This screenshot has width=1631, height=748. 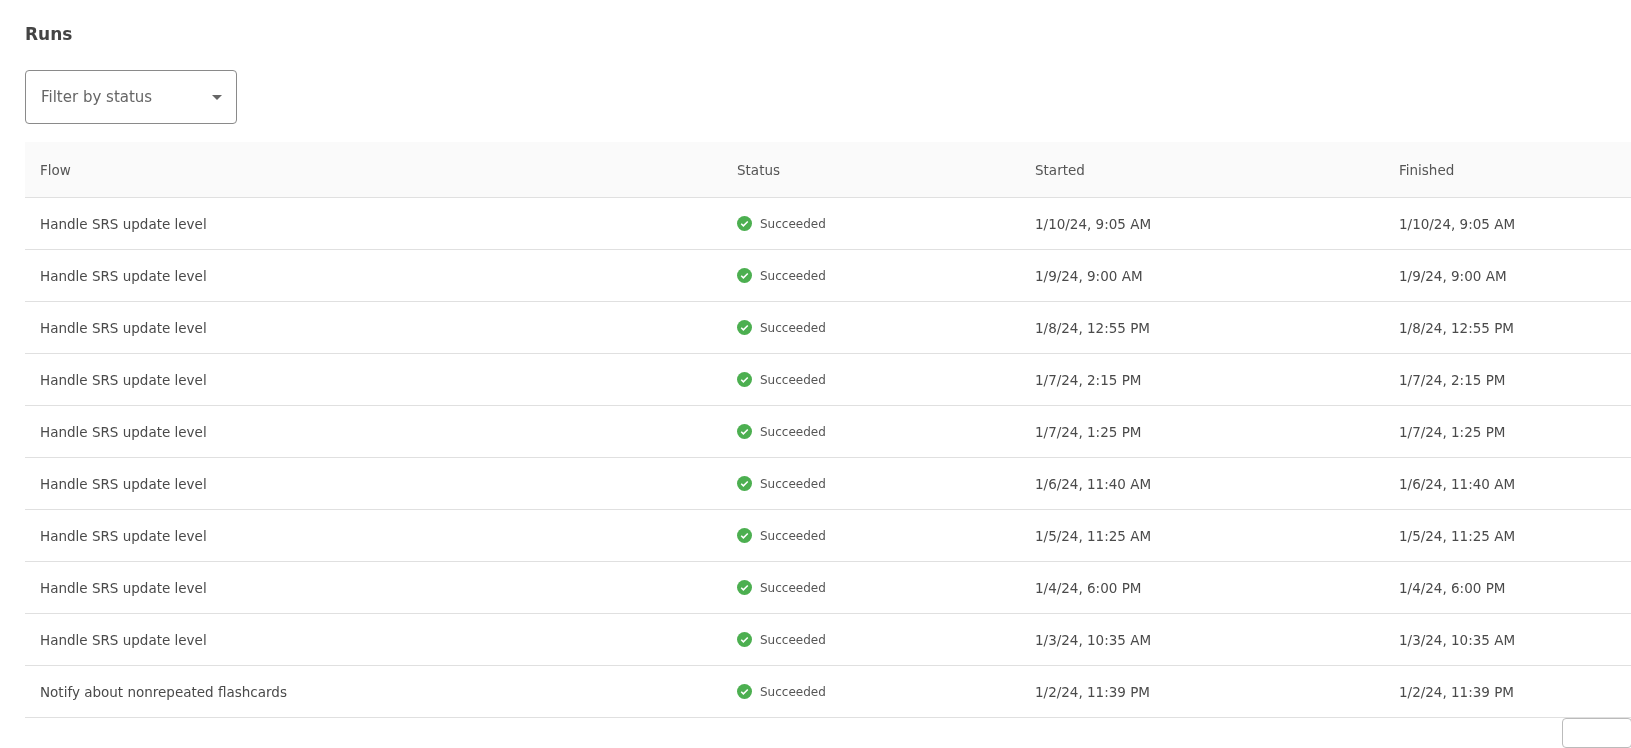 What do you see at coordinates (163, 691) in the screenshot?
I see `table-cell-text: Notify about nonrepeated flashcards` at bounding box center [163, 691].